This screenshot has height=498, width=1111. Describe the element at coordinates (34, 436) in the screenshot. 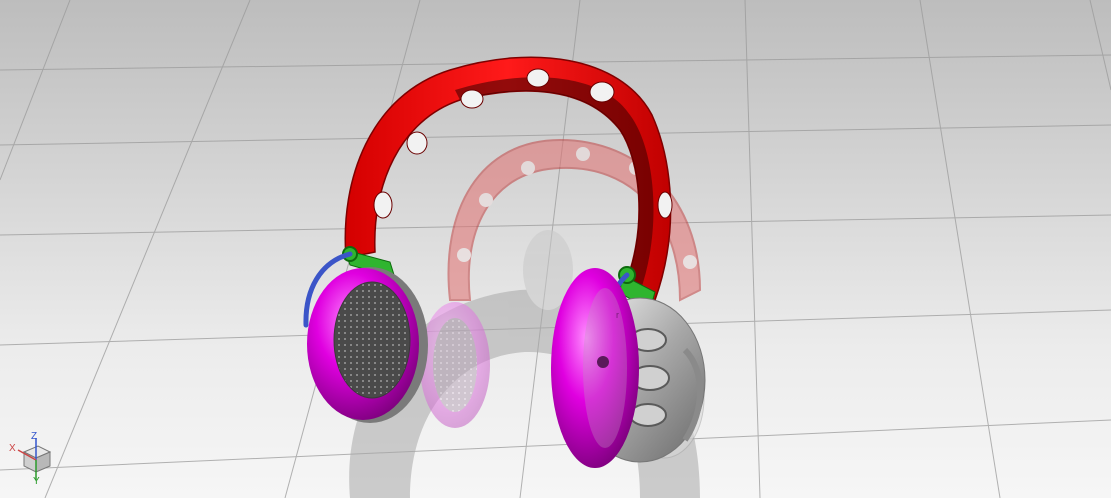

I see `triad-z-label: Z` at that location.